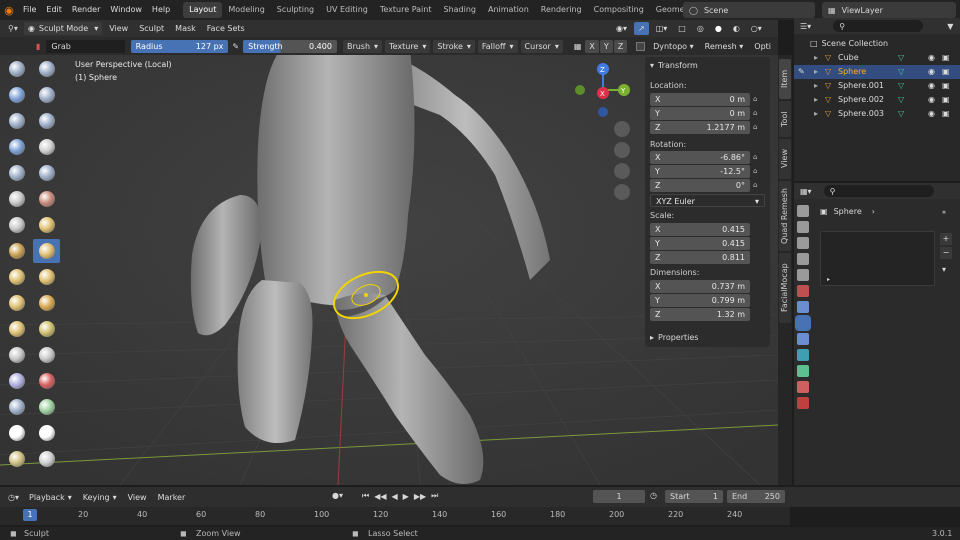 This screenshot has height=540, width=960. What do you see at coordinates (420, 496) in the screenshot?
I see `next-keyframe-icon: ▶▶` at bounding box center [420, 496].